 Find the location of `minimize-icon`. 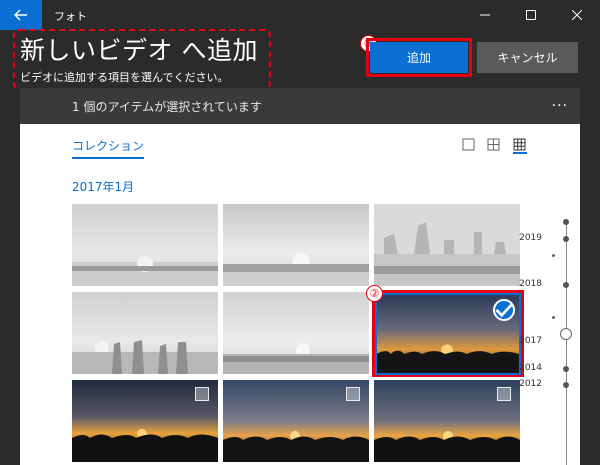

minimize-icon is located at coordinates (485, 15).